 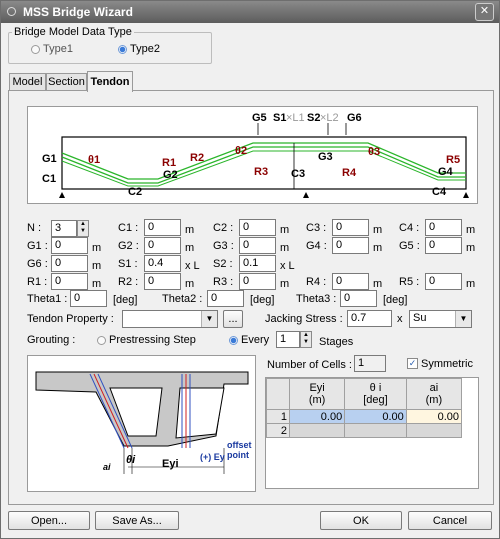 What do you see at coordinates (375, 430) in the screenshot?
I see `theta-cell` at bounding box center [375, 430].